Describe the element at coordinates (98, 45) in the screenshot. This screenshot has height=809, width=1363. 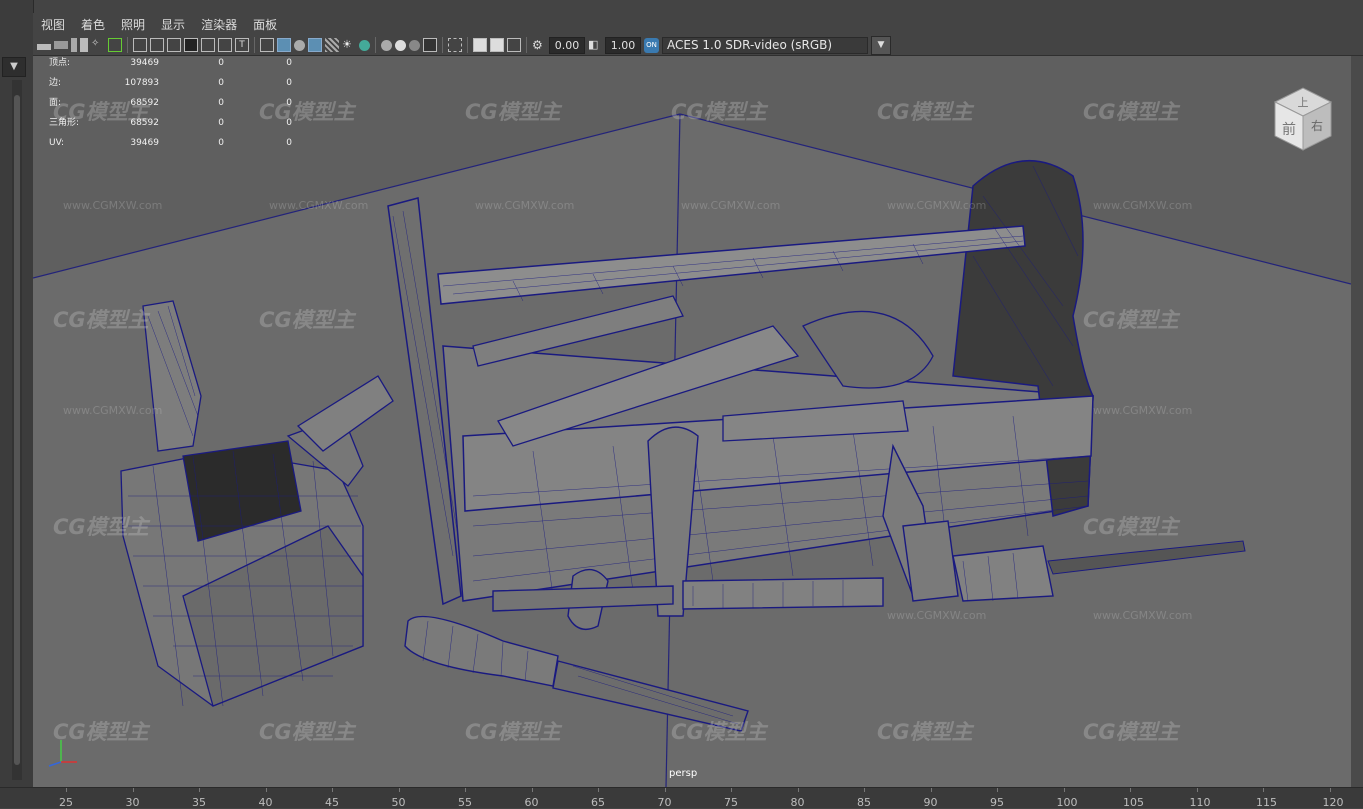
I see `2d-pan-zoom-icon: ✧` at that location.